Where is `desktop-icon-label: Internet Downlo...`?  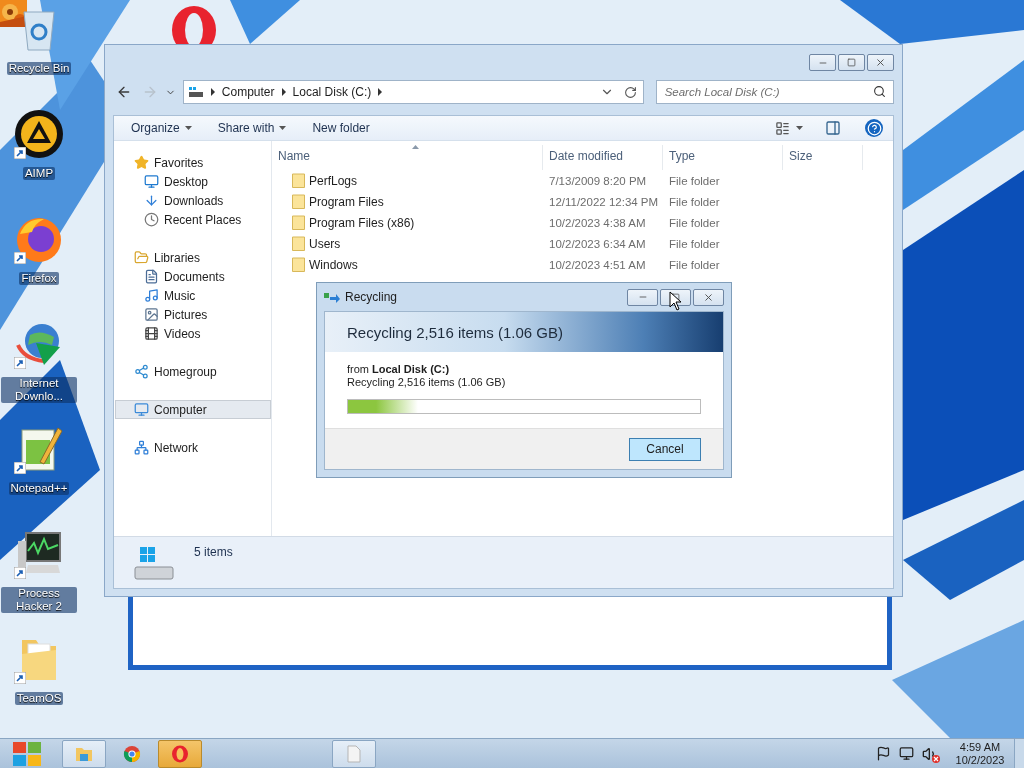
desktop-icon-label: Internet Downlo... is located at coordinates (39, 390).